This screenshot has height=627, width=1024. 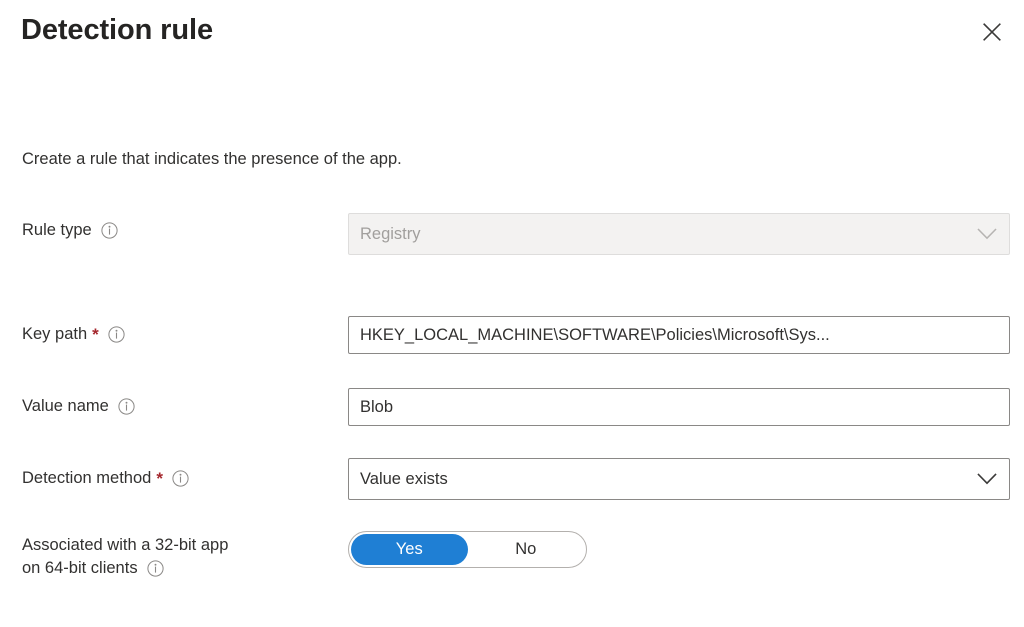 I want to click on associated-32bit-toggle: Yes No, so click(x=467, y=549).